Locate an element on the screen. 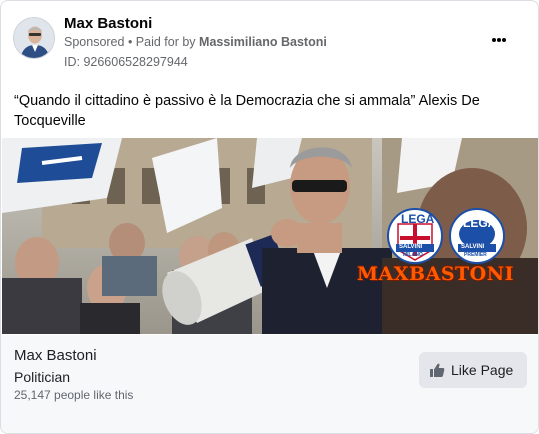 This screenshot has width=539, height=434. page-like-count: 25,147 people like this is located at coordinates (74, 395).